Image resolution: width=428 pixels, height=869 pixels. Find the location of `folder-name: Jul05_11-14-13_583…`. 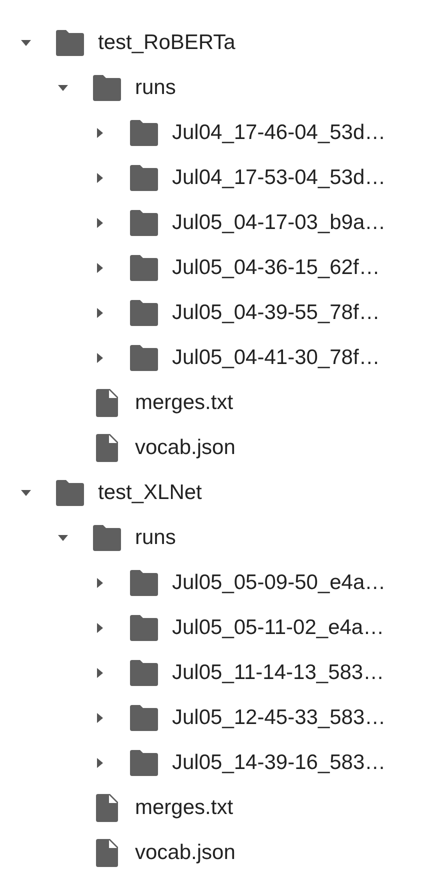

folder-name: Jul05_11-14-13_583… is located at coordinates (278, 672).